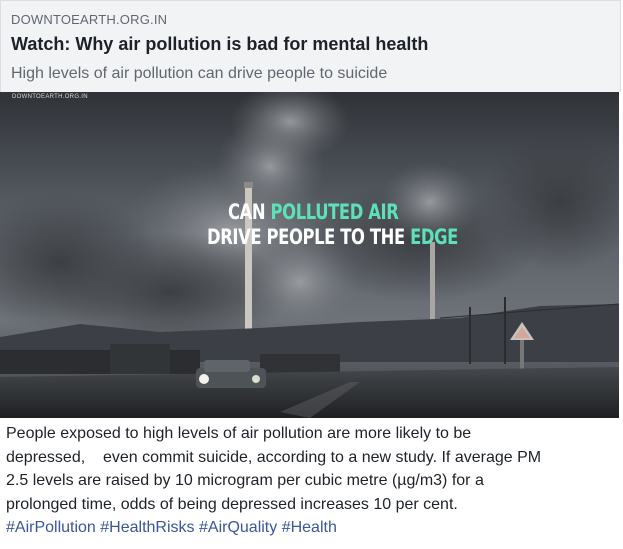 The width and height of the screenshot is (623, 549). What do you see at coordinates (147, 527) in the screenshot?
I see `hashtag-link: #HealthRisks` at bounding box center [147, 527].